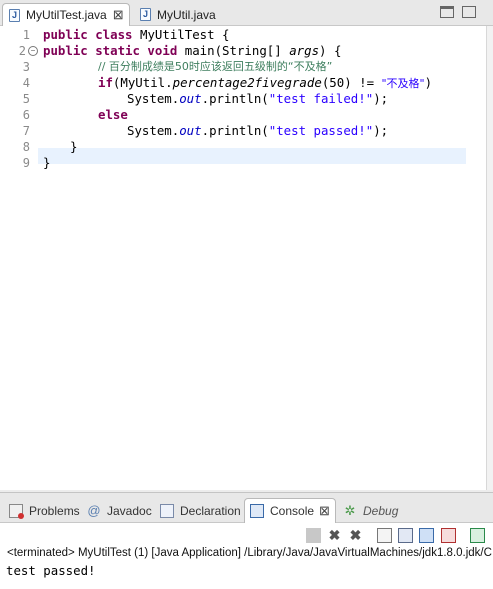 Image resolution: width=493 pixels, height=589 pixels. I want to click on code-line: public class MyUtilTest {, so click(136, 34).